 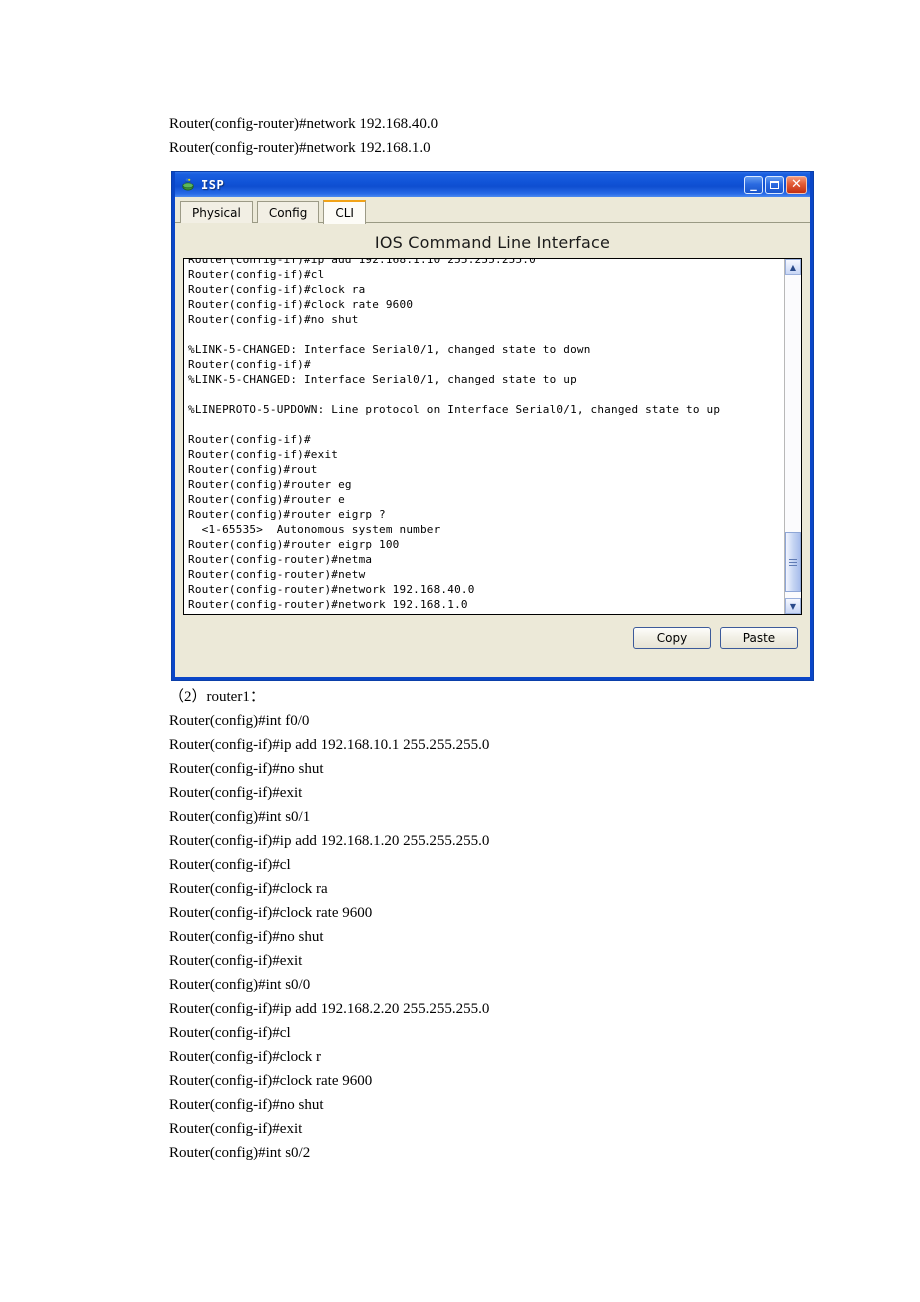 I want to click on console-button-row: Copy Paste, so click(x=492, y=632).